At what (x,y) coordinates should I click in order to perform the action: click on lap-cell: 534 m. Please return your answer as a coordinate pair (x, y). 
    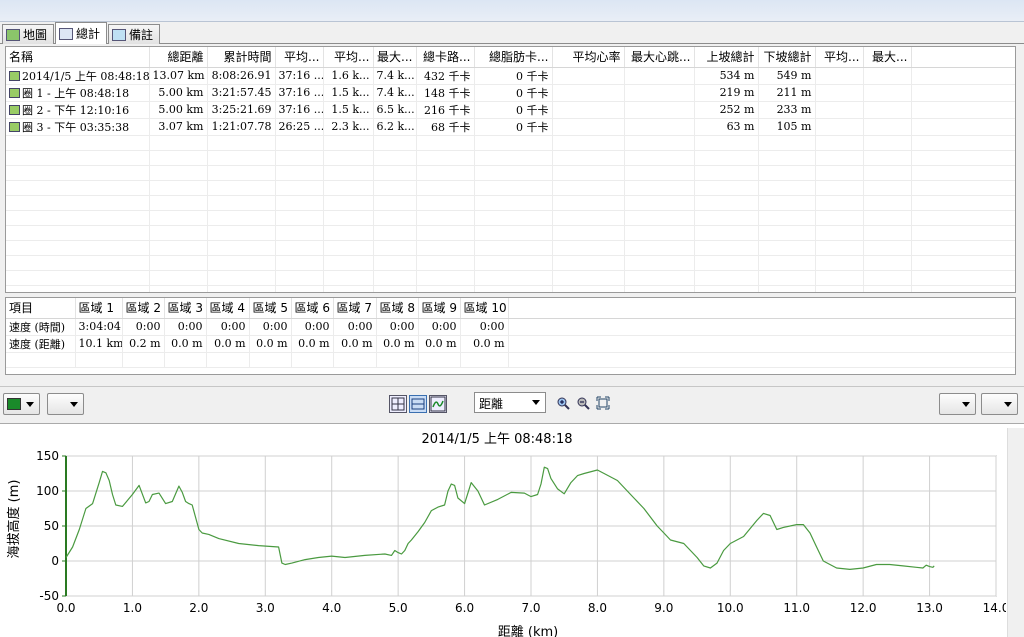
    Looking at the image, I should click on (726, 76).